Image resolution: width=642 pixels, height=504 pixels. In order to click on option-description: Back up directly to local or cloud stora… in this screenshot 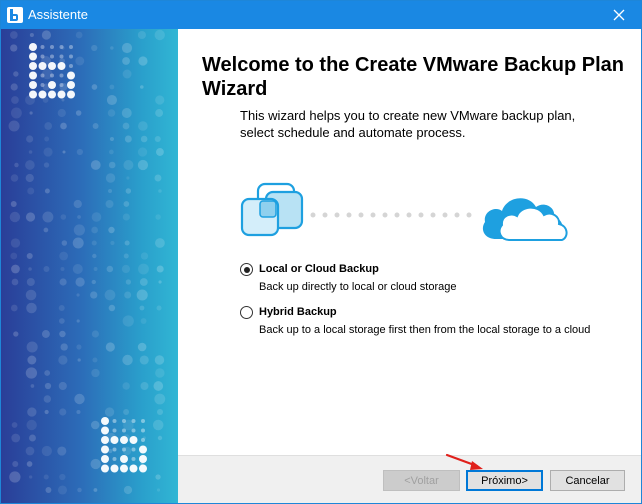, I will do `click(358, 287)`.